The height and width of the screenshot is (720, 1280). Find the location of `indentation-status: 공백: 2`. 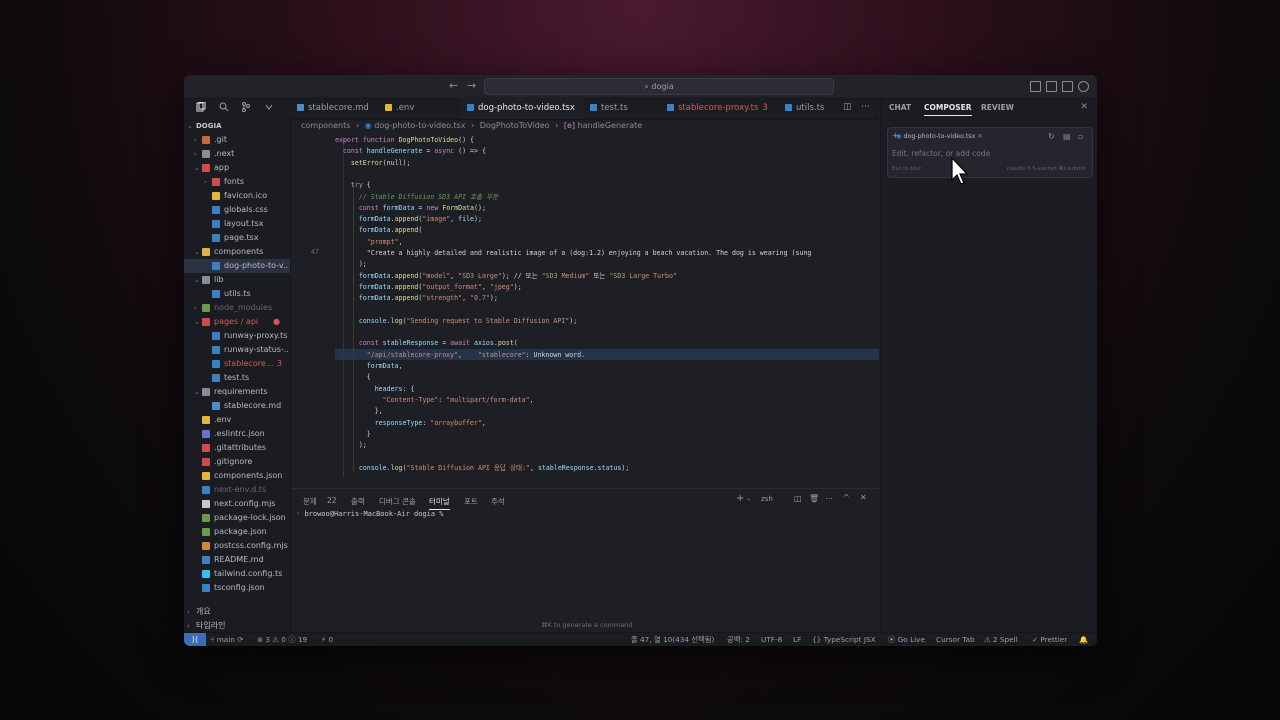

indentation-status: 공백: 2 is located at coordinates (738, 640).